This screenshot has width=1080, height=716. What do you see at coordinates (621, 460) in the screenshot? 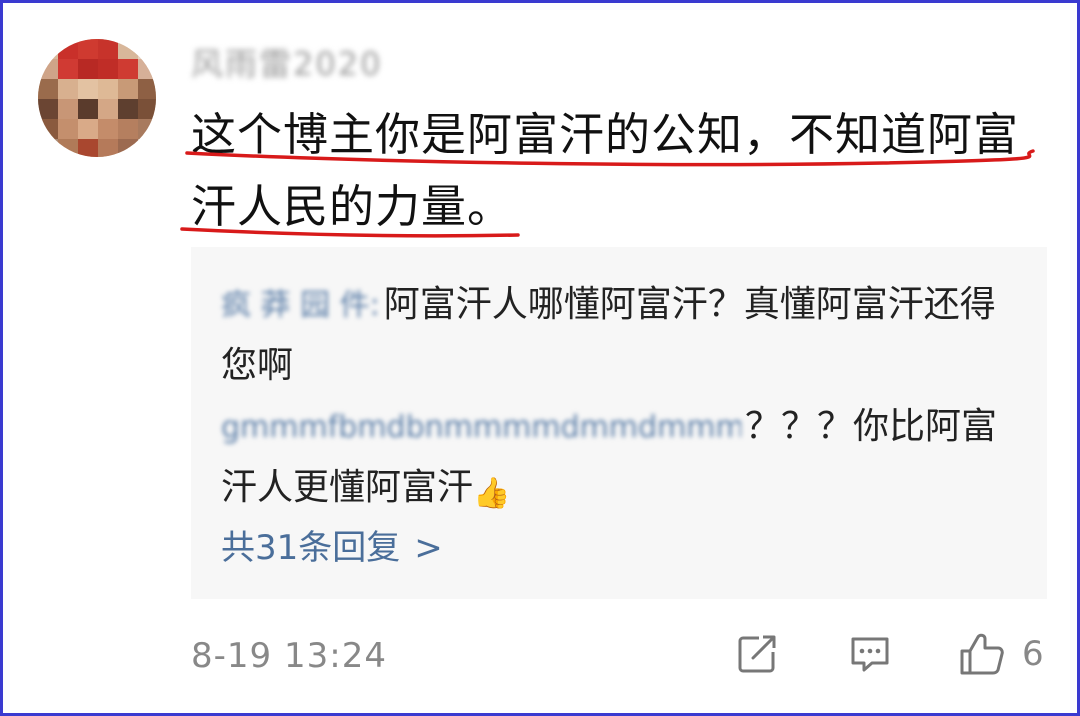
I see `reply-item: gmmmfbmdbnmmmmdmmdmmml:？？？你比阿富汗人更懂阿富汗👍` at bounding box center [621, 460].